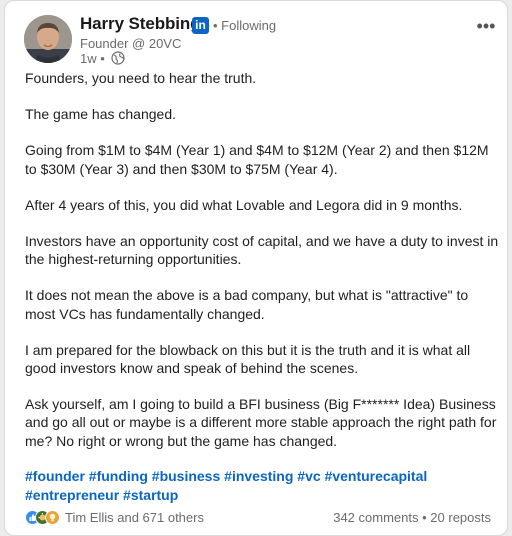 The height and width of the screenshot is (536, 512). What do you see at coordinates (72, 495) in the screenshot?
I see `hashtag-link: #entrepreneur` at bounding box center [72, 495].